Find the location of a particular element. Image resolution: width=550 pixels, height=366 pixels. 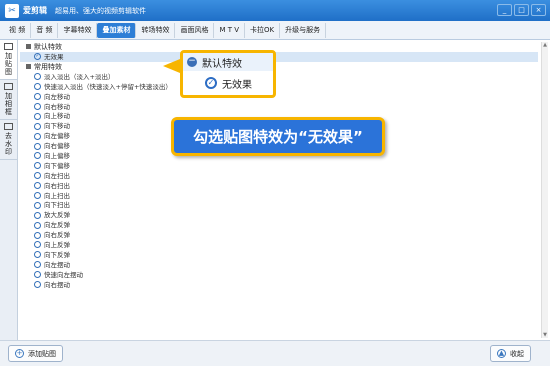

effect-item: 快速向左摆动 is located at coordinates (279, 275).